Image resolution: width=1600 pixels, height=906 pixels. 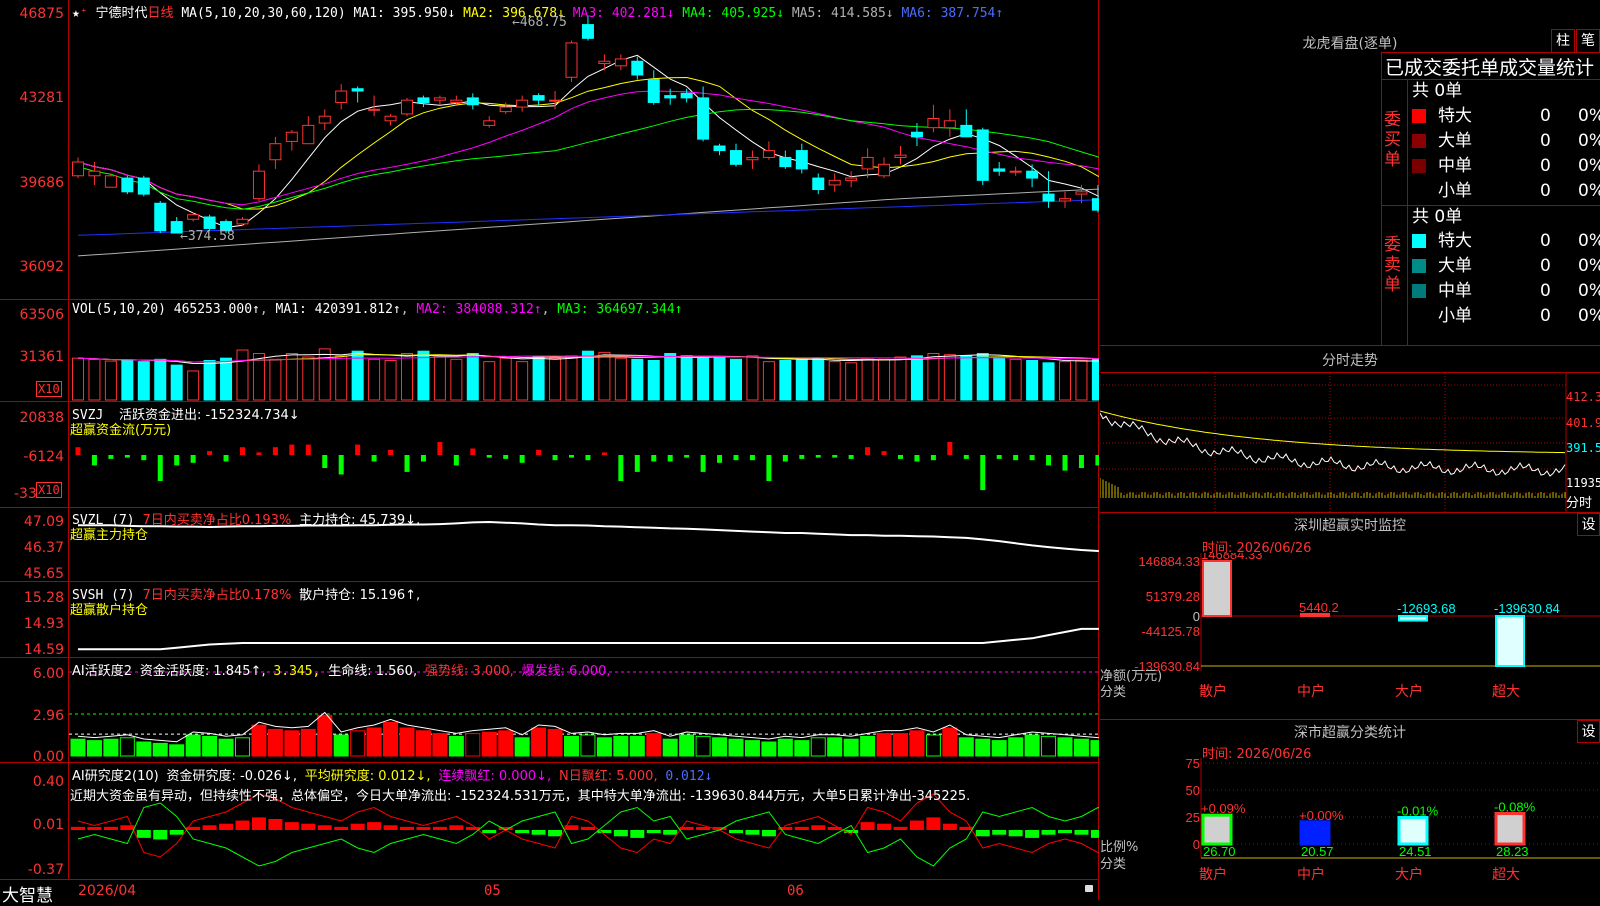 I want to click on lhb-row-pct: 0%, so click(x=1589, y=166).